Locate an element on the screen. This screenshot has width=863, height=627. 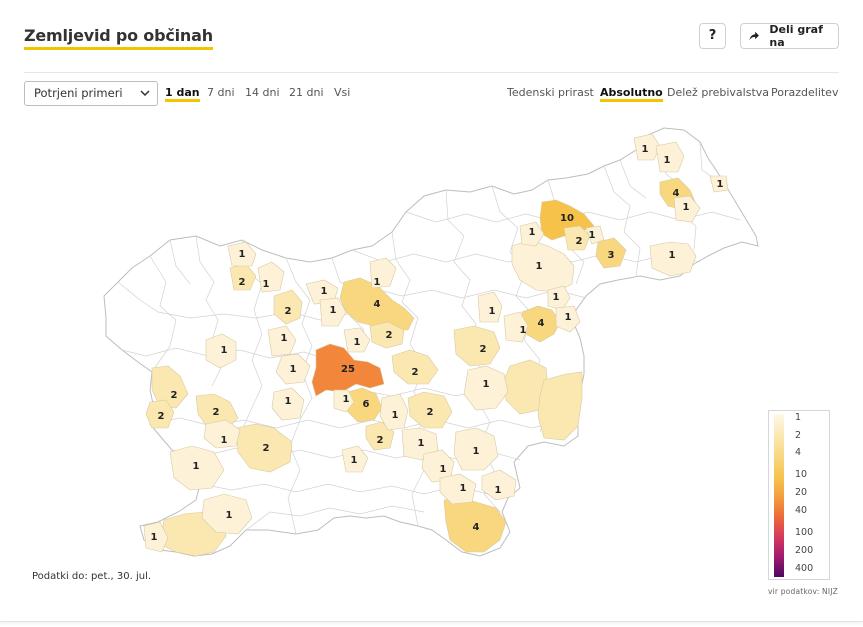
share-button-label: Deli graf na is located at coordinates (796, 36).